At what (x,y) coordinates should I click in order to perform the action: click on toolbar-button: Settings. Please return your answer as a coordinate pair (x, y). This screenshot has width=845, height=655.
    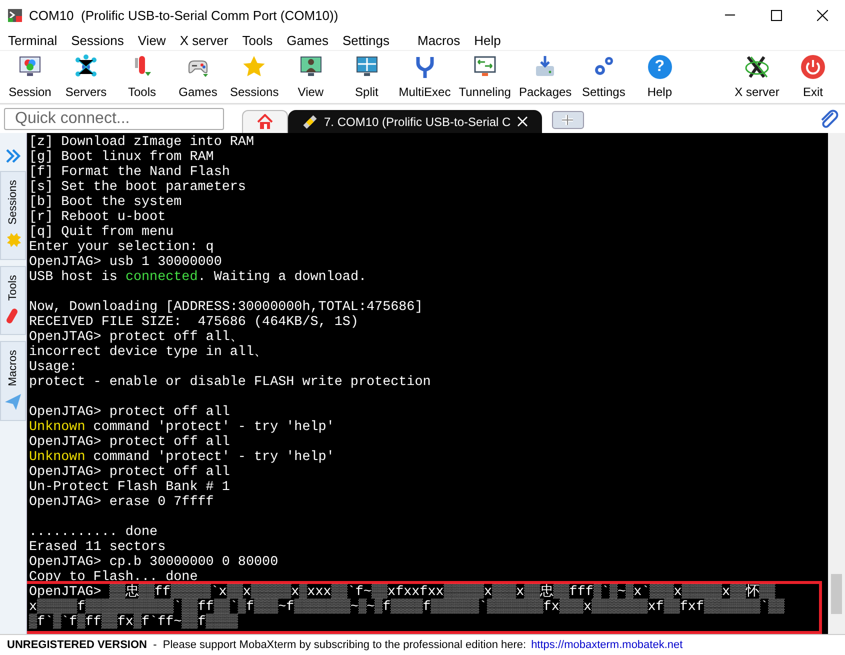
    Looking at the image, I should click on (604, 77).